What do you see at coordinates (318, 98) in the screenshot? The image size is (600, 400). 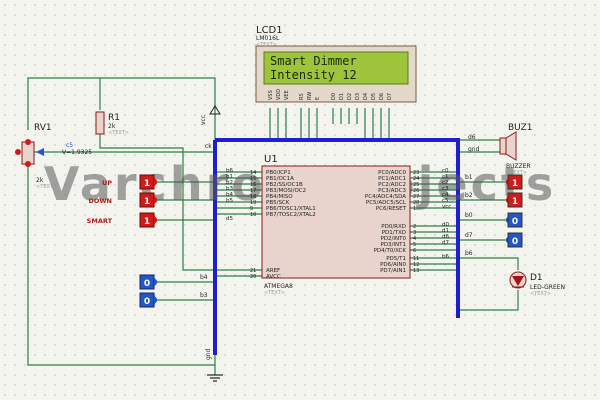 I see `lcd-pin-label: E` at bounding box center [318, 98].